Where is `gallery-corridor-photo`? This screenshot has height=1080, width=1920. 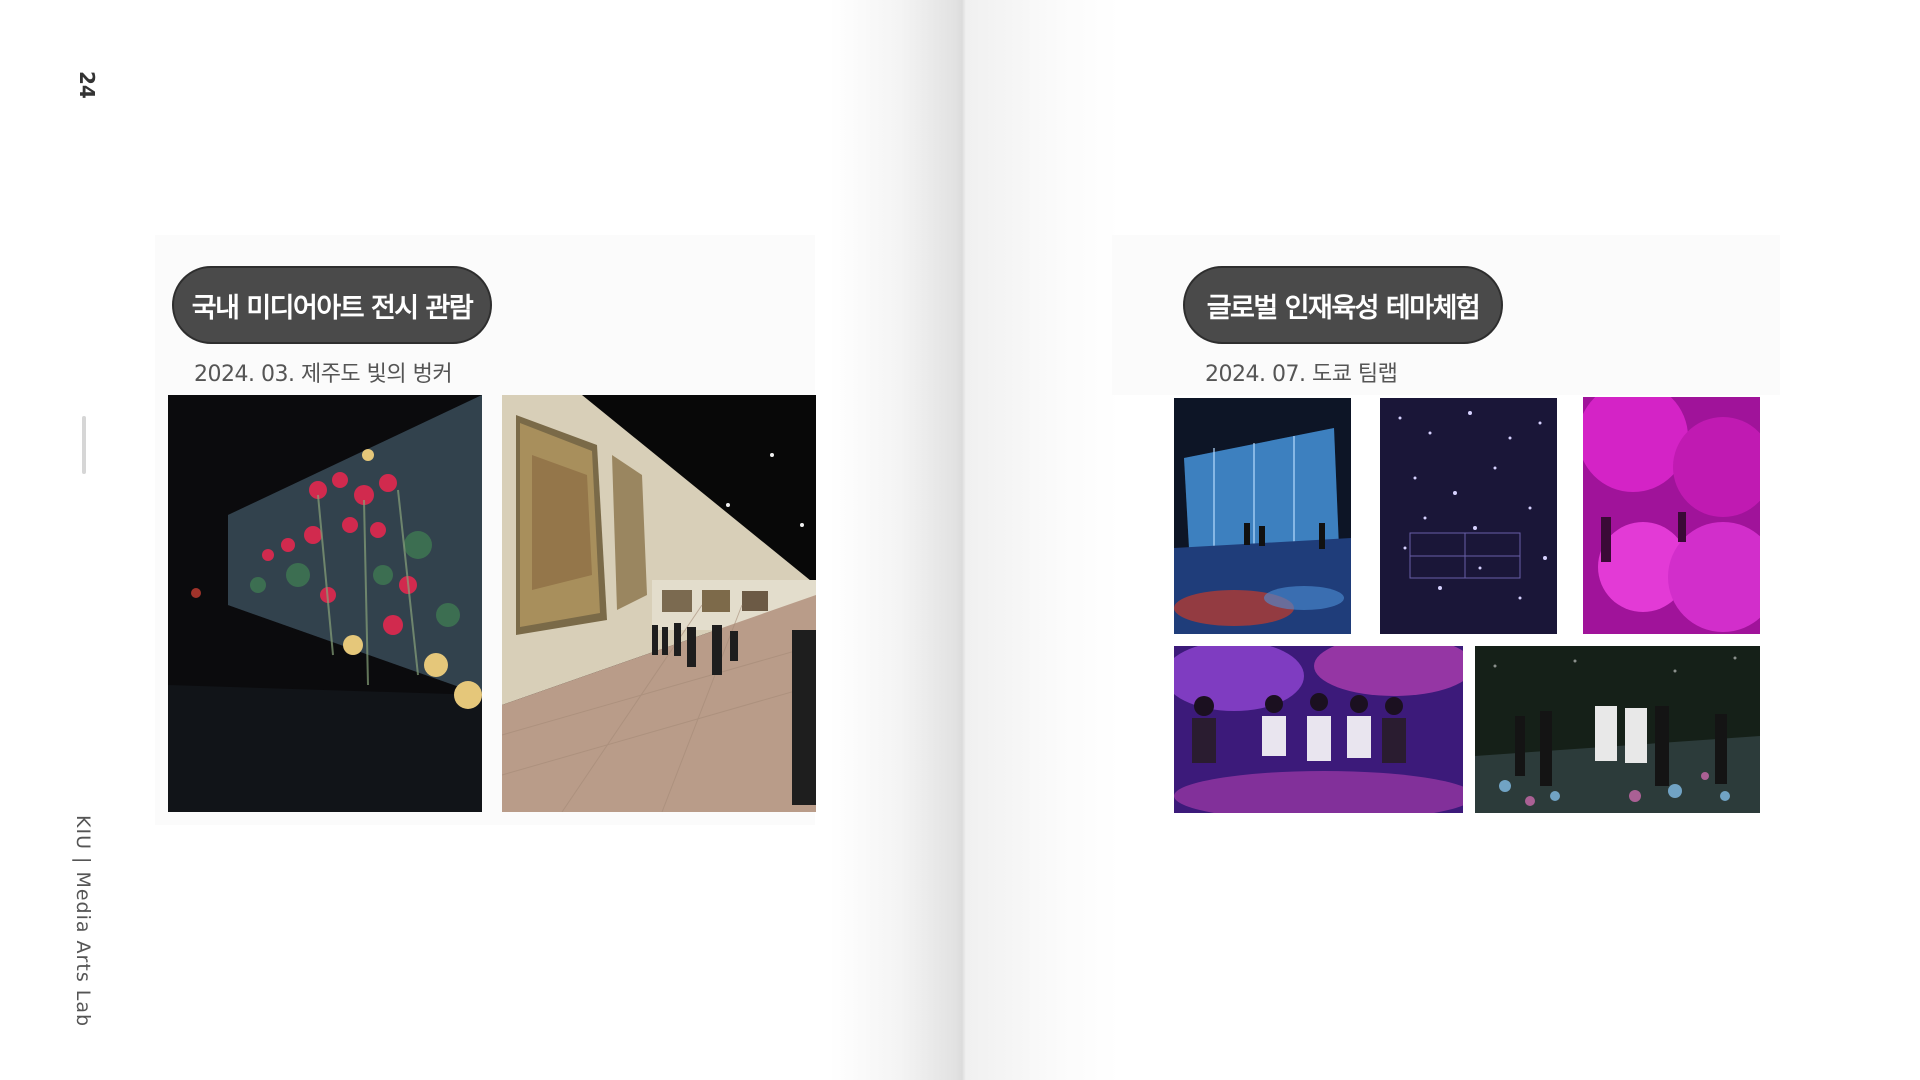 gallery-corridor-photo is located at coordinates (659, 603).